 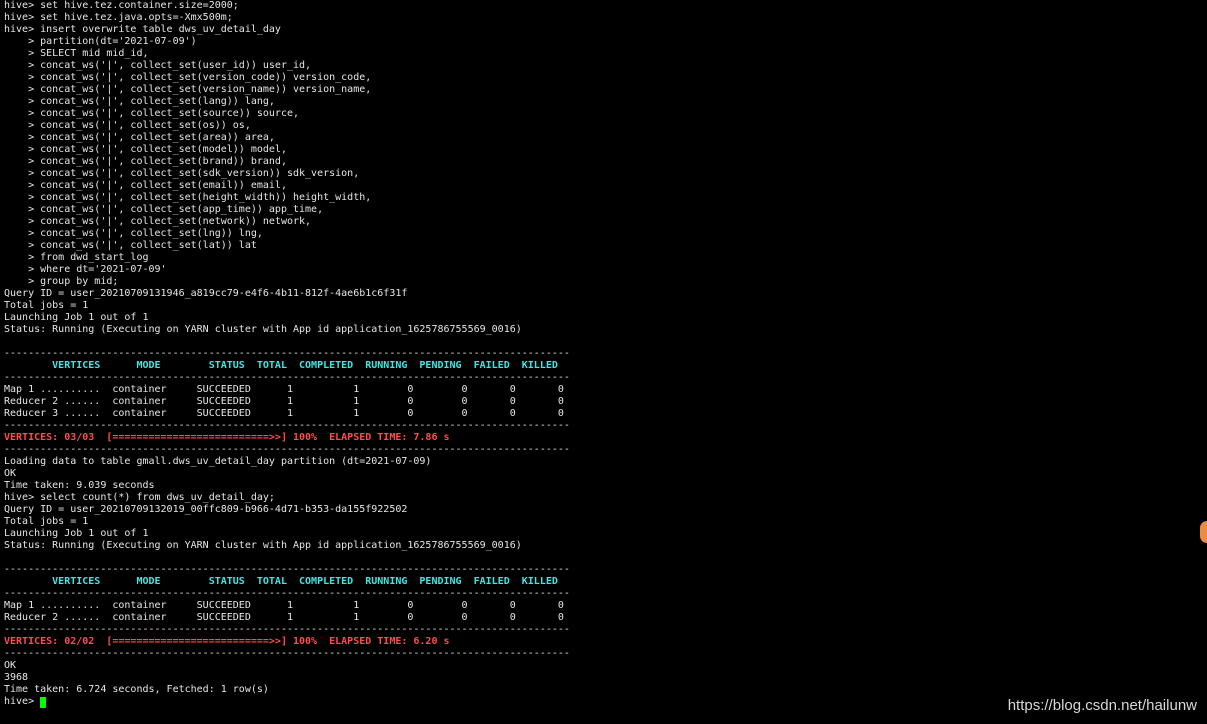 I want to click on terminal-line: > concat_ws('|', collect_set(lat)) lat, so click(x=130, y=245).